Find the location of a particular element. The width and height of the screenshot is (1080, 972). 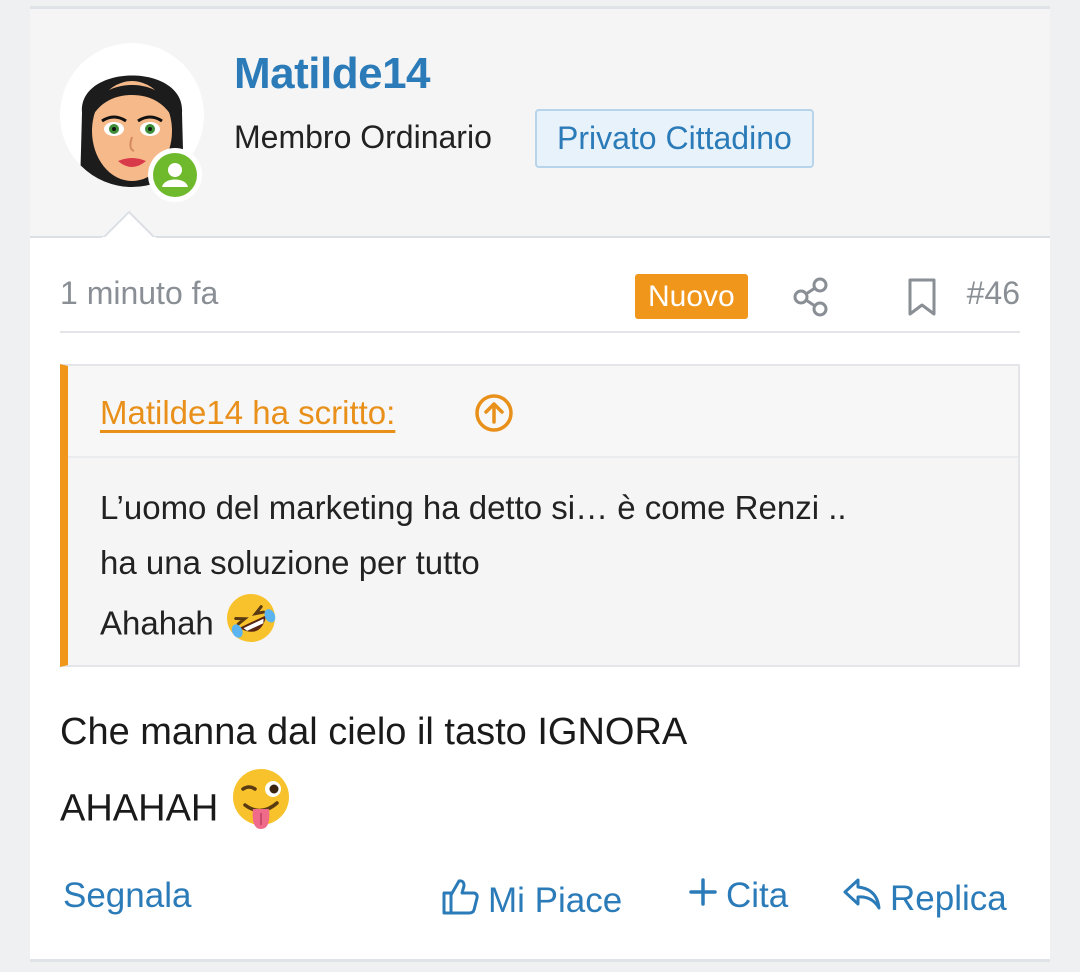

rofl-emoji-icon is located at coordinates (251, 626).